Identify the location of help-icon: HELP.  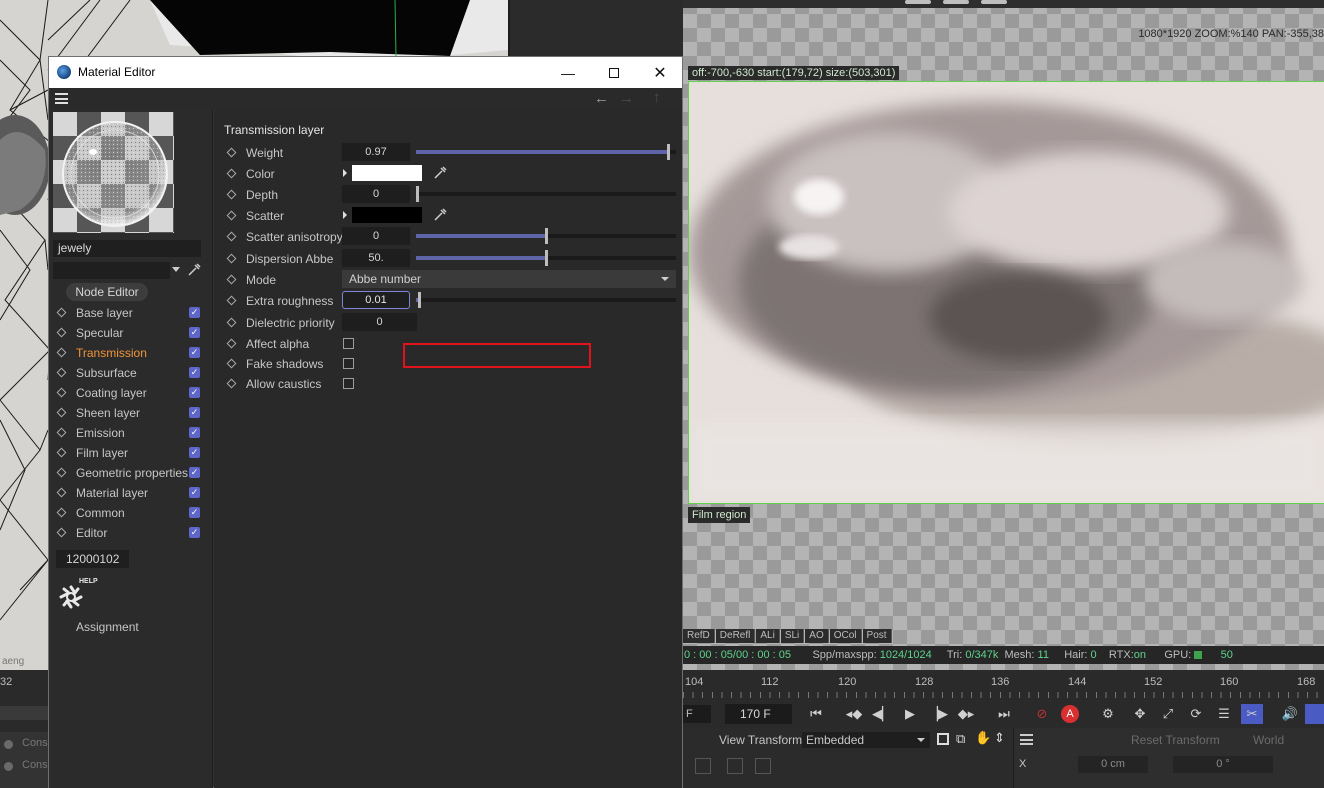
(77, 595).